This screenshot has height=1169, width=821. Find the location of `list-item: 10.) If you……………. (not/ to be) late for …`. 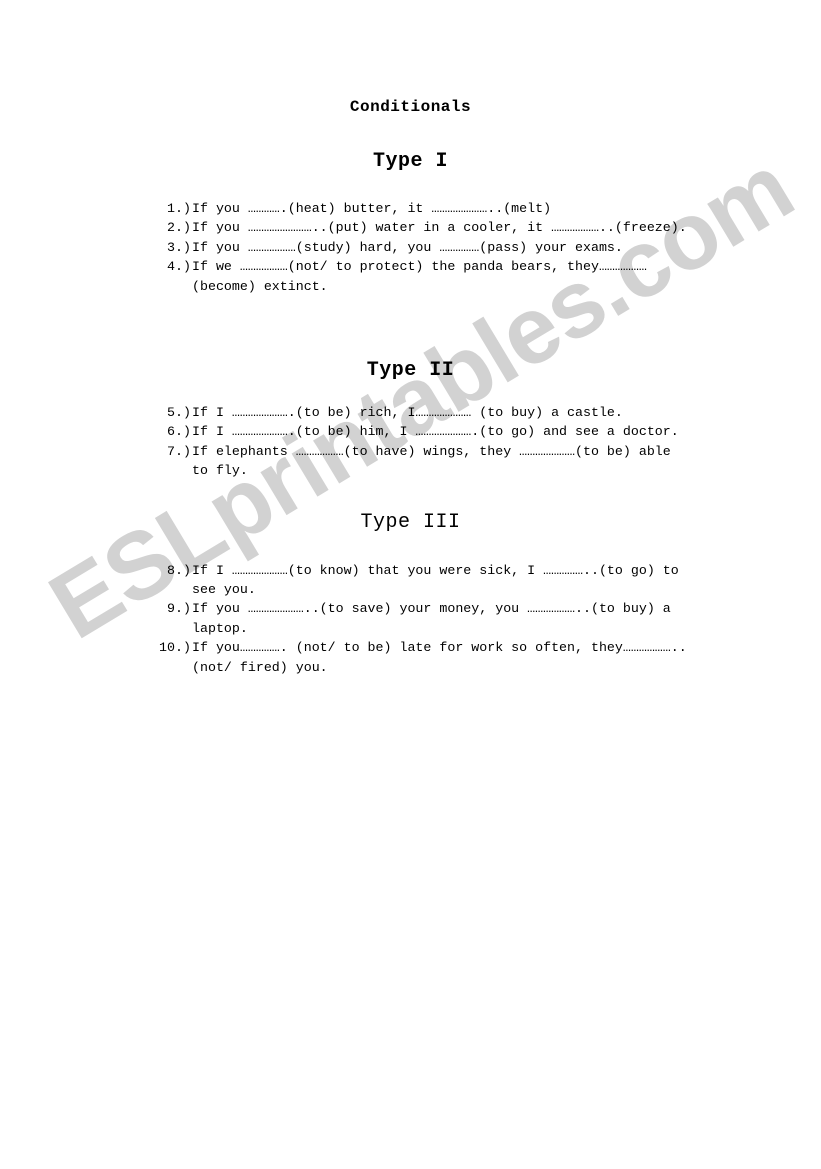

list-item: 10.) If you……………. (not/ to be) late for … is located at coordinates (425, 657).